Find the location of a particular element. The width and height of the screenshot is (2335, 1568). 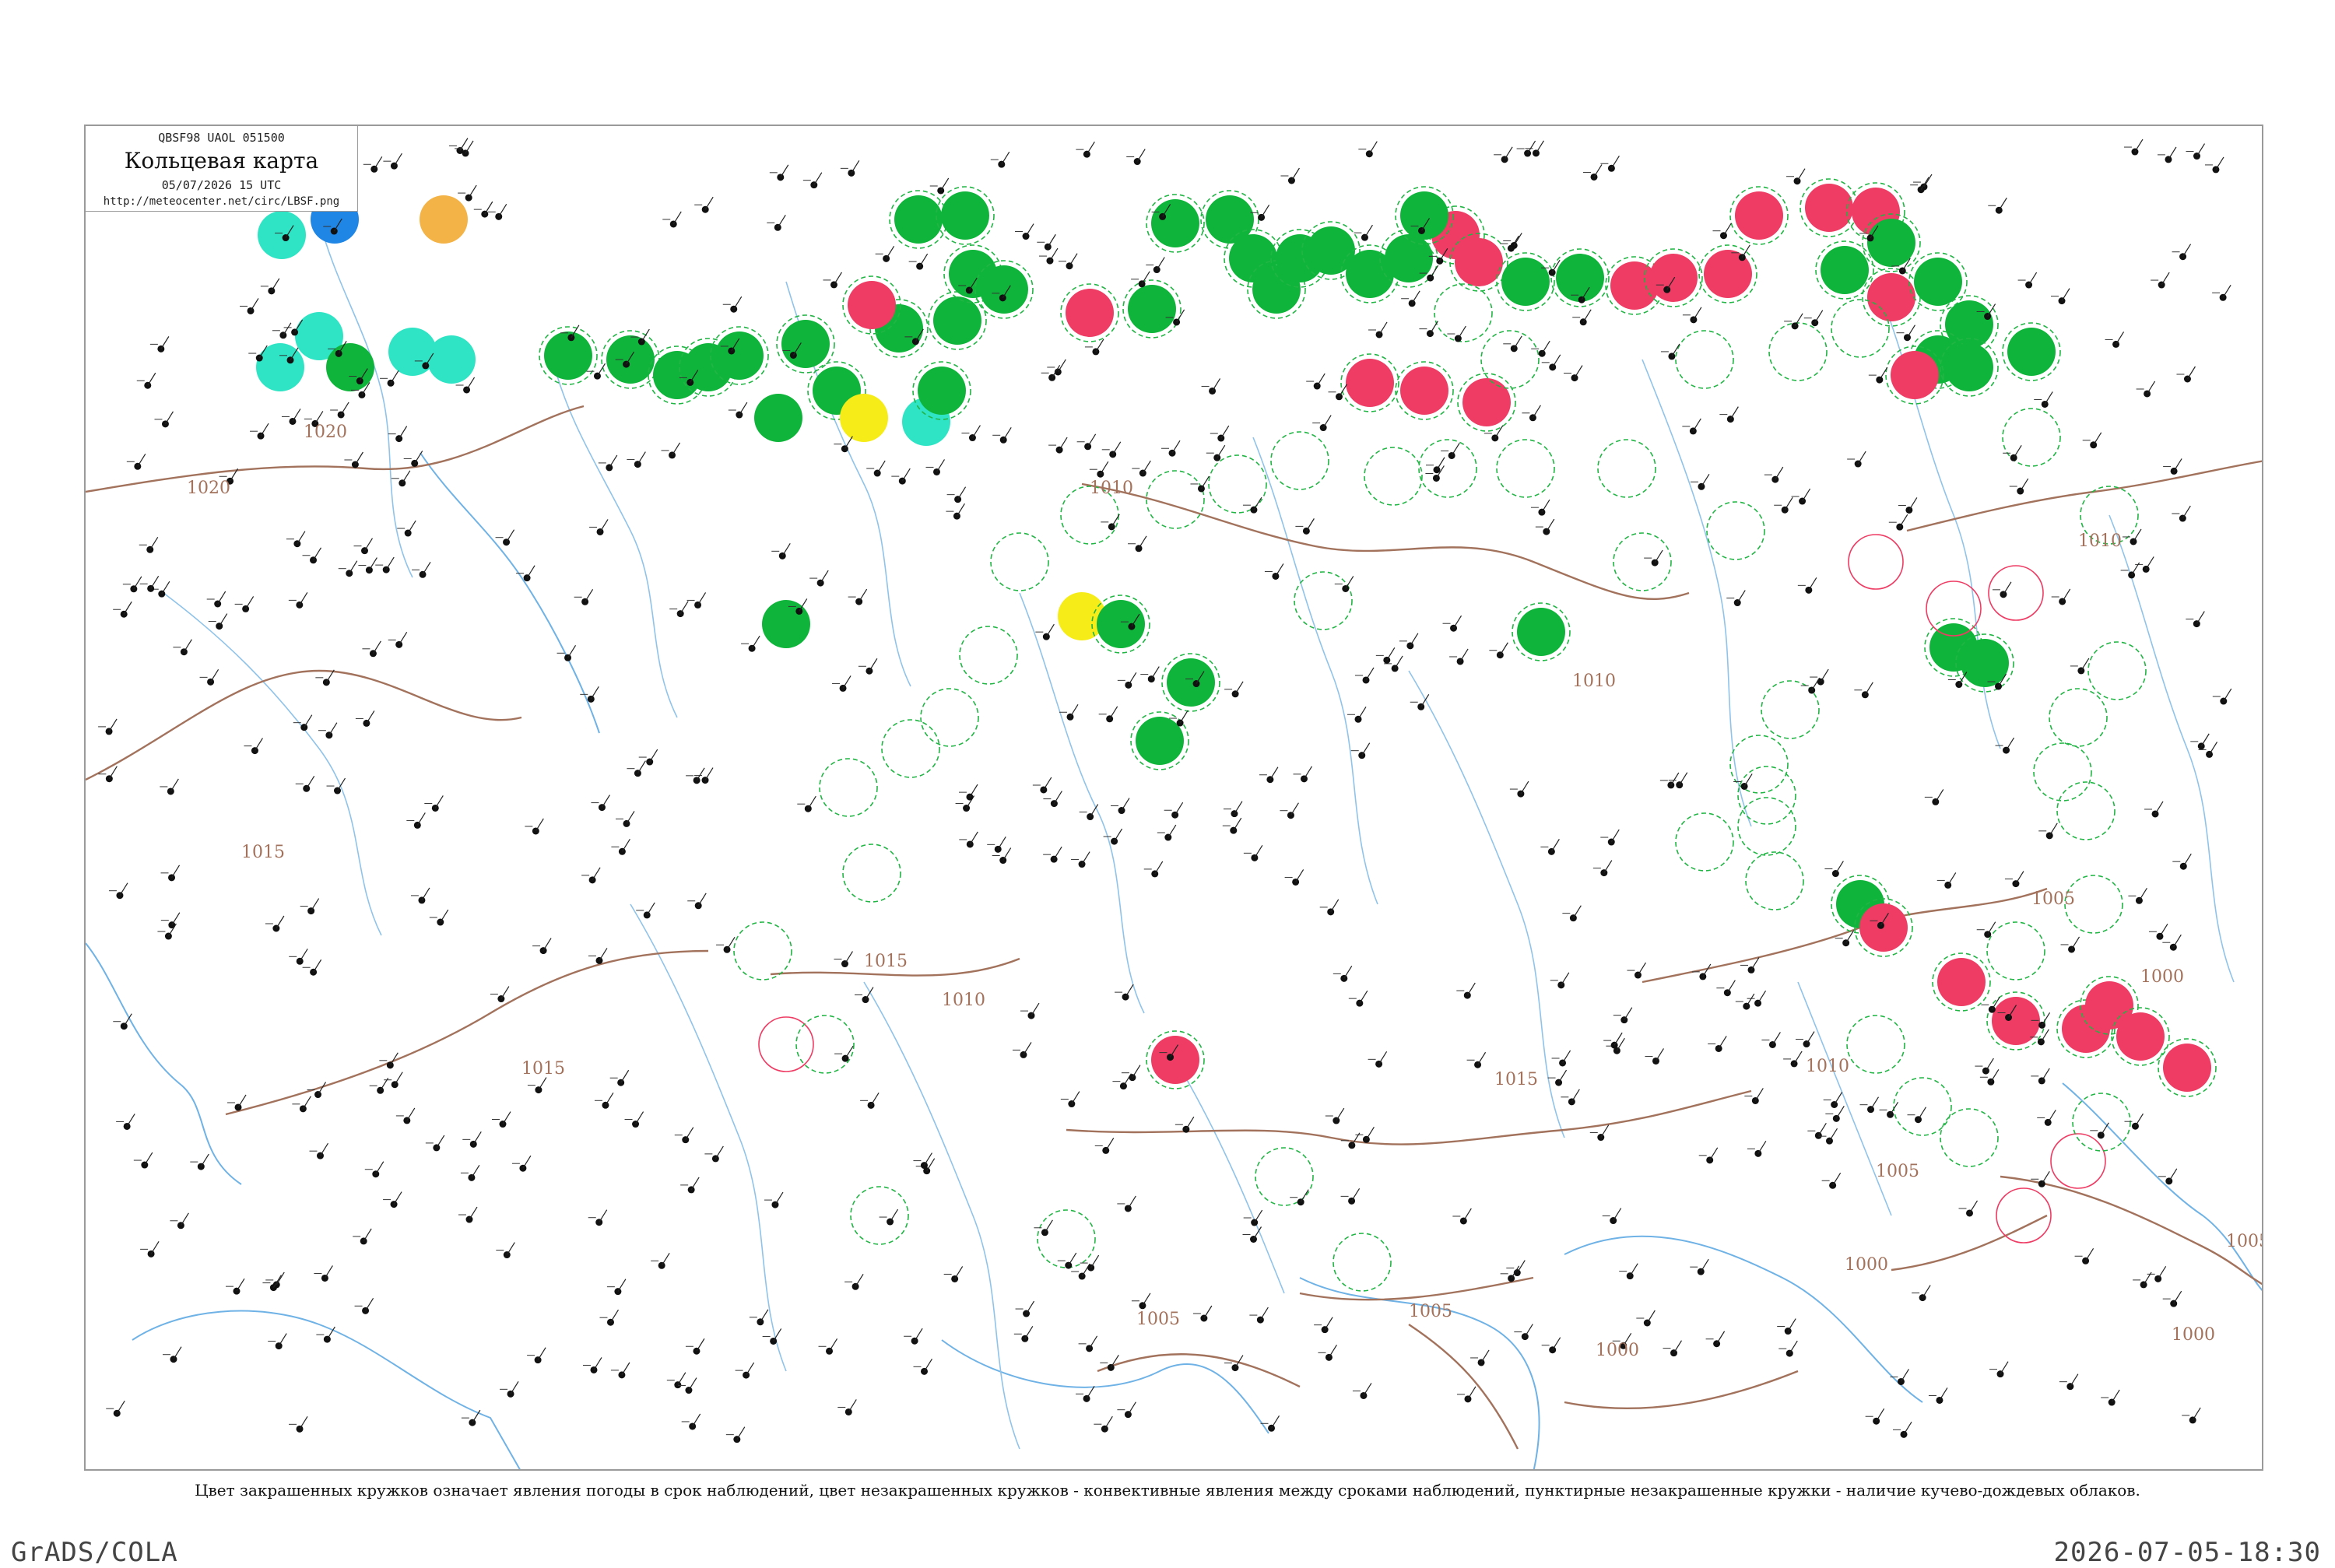

source-url: http://meteocenter.net/circ/LBSF.png is located at coordinates (221, 201).